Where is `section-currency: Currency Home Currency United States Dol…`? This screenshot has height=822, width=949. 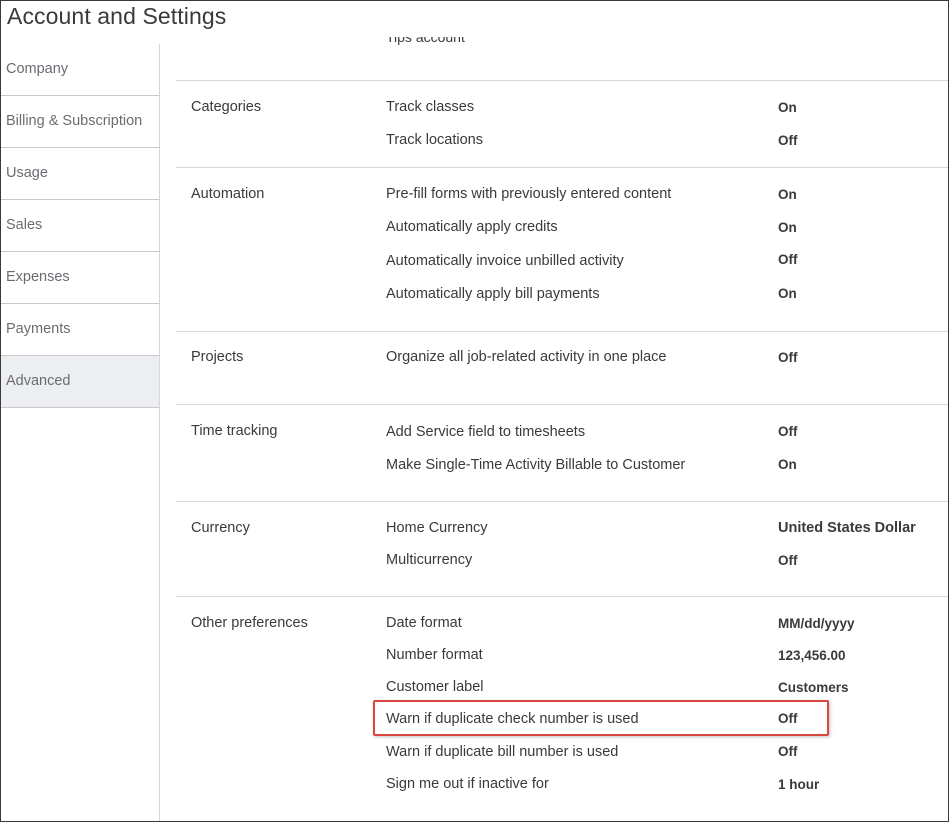 section-currency: Currency Home Currency United States Dol… is located at coordinates (562, 549).